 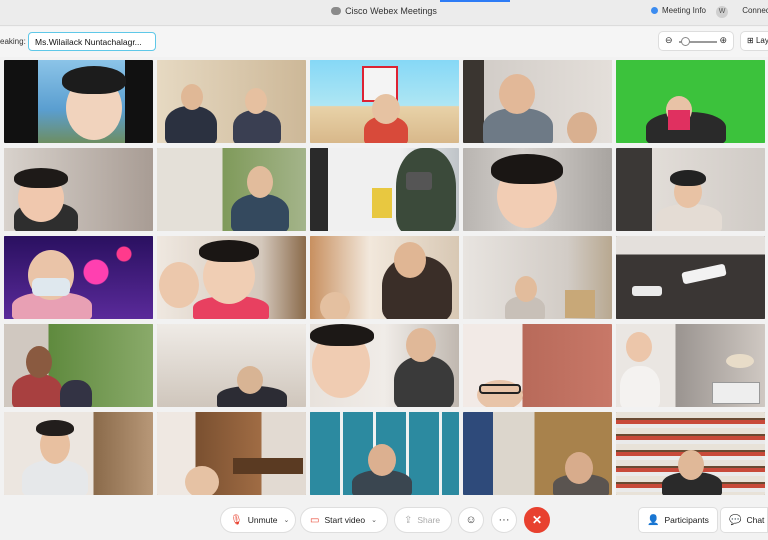 I want to click on participants-icon: 👤, so click(x=653, y=520).